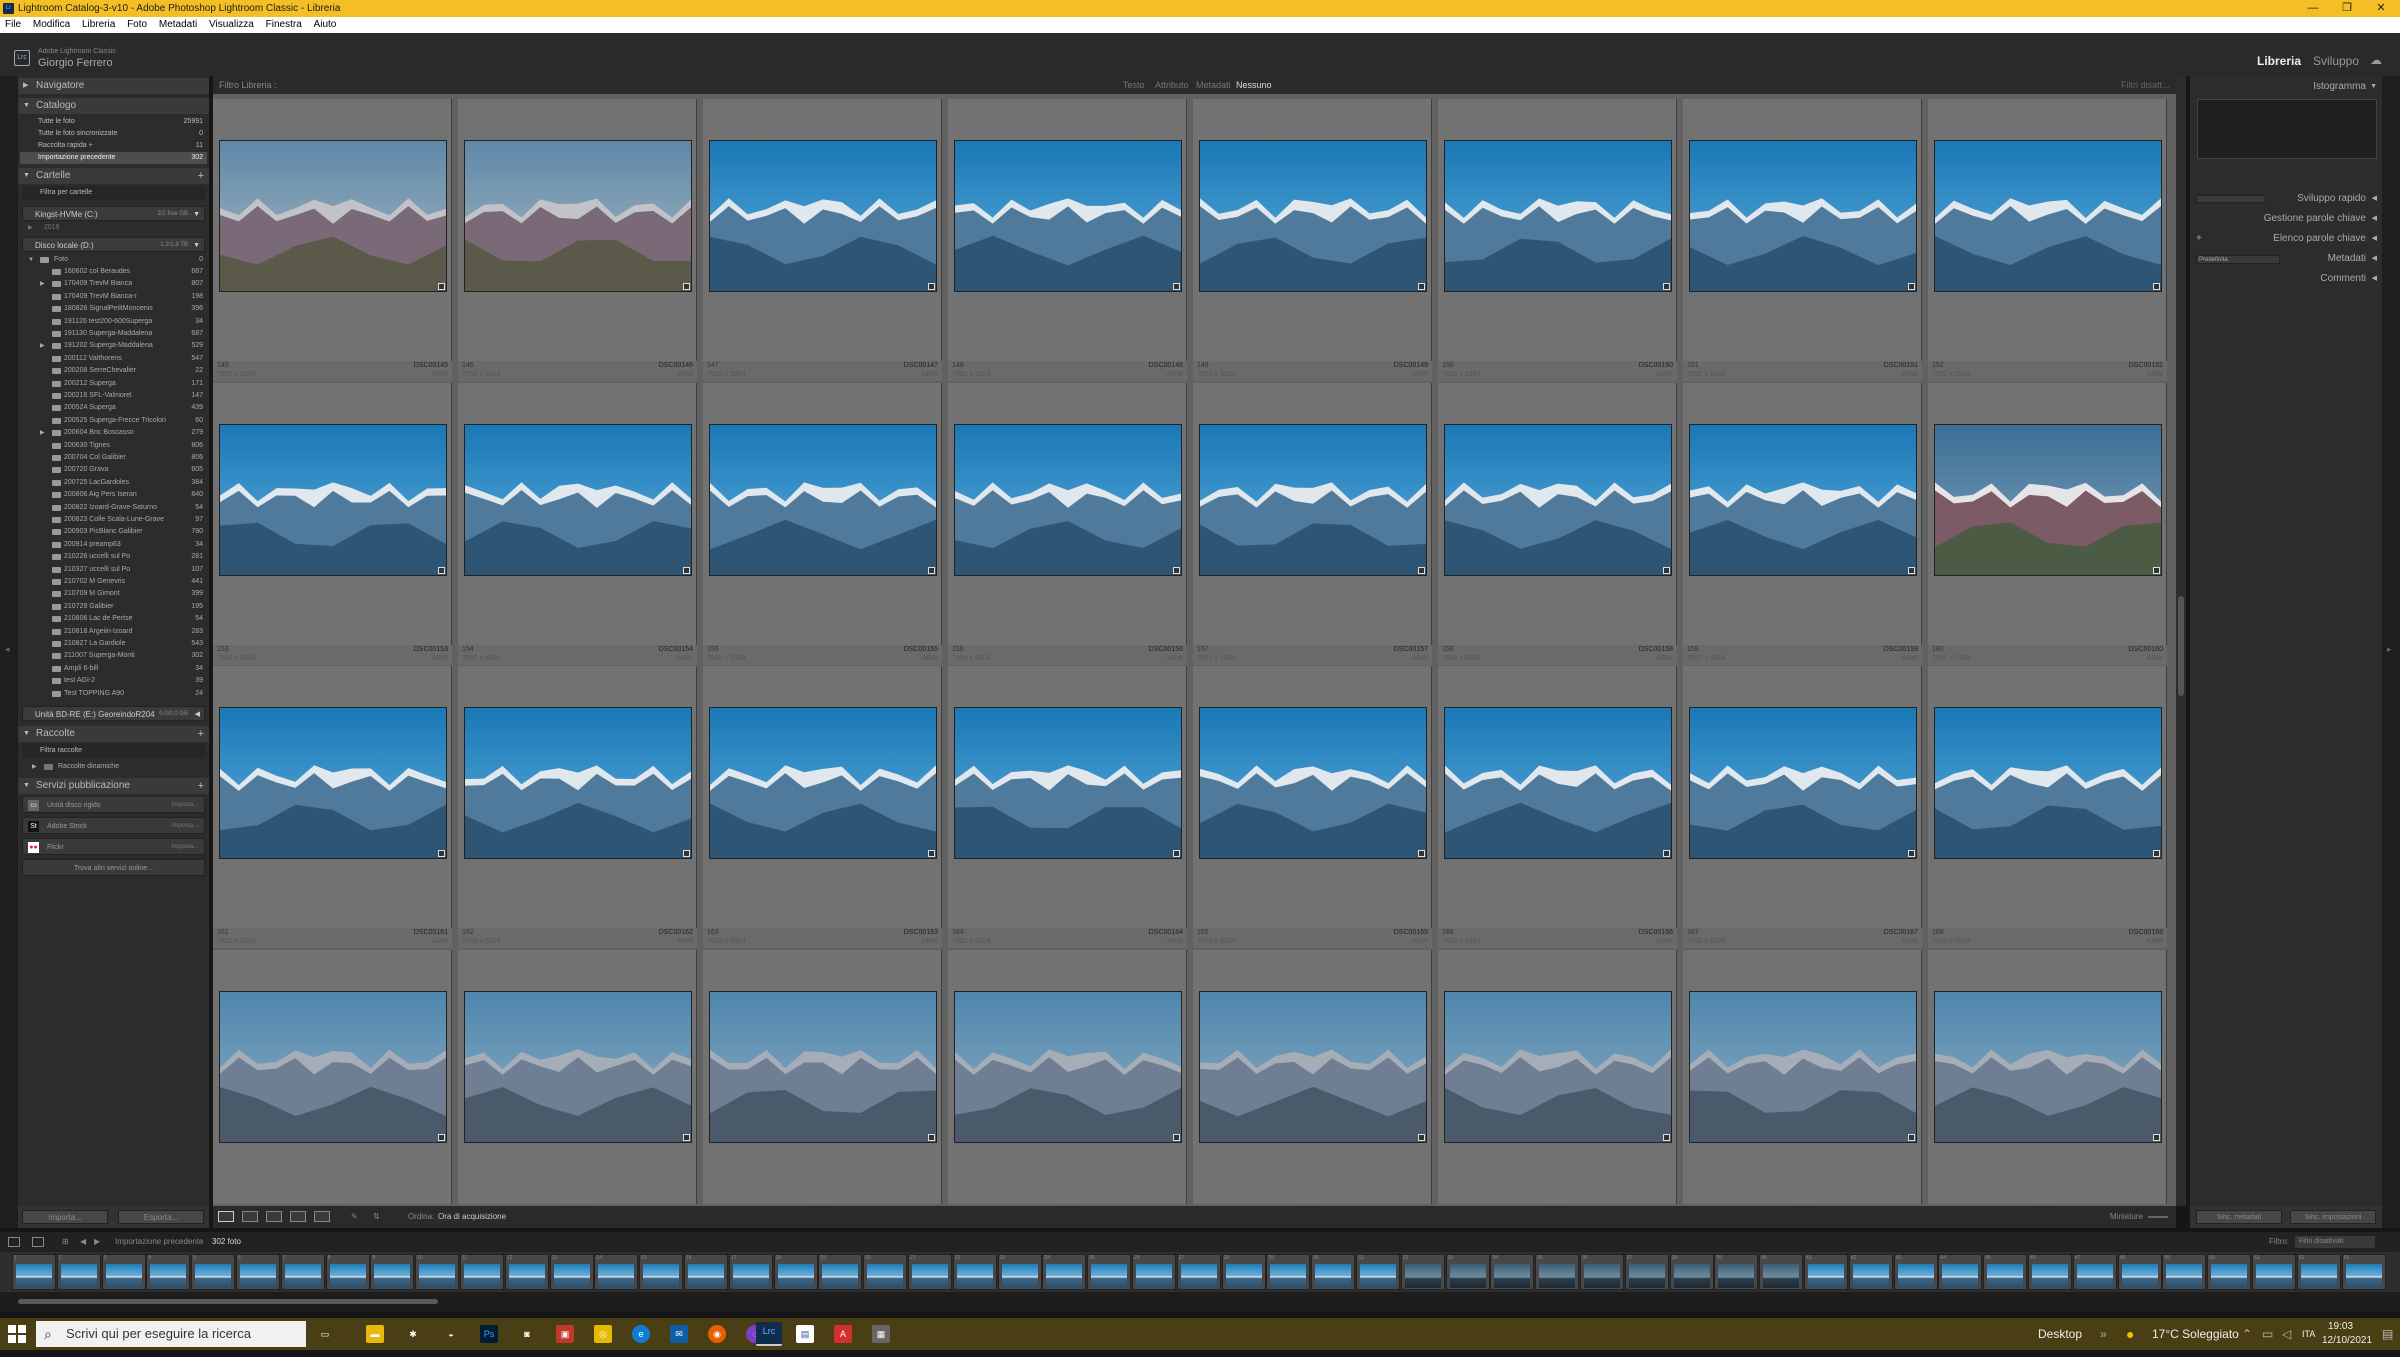 This screenshot has height=1357, width=2400. I want to click on taskbar-search-box: ⌕ Scrivi qui per eseguire la ricerca, so click(171, 1334).